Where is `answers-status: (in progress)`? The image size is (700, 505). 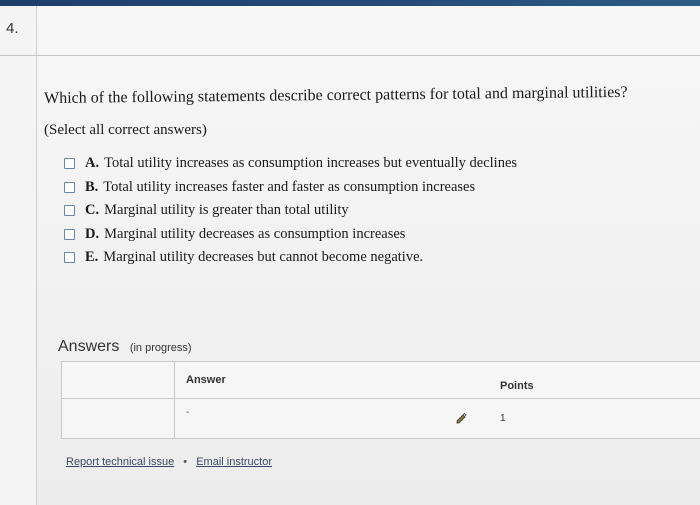 answers-status: (in progress) is located at coordinates (160, 348).